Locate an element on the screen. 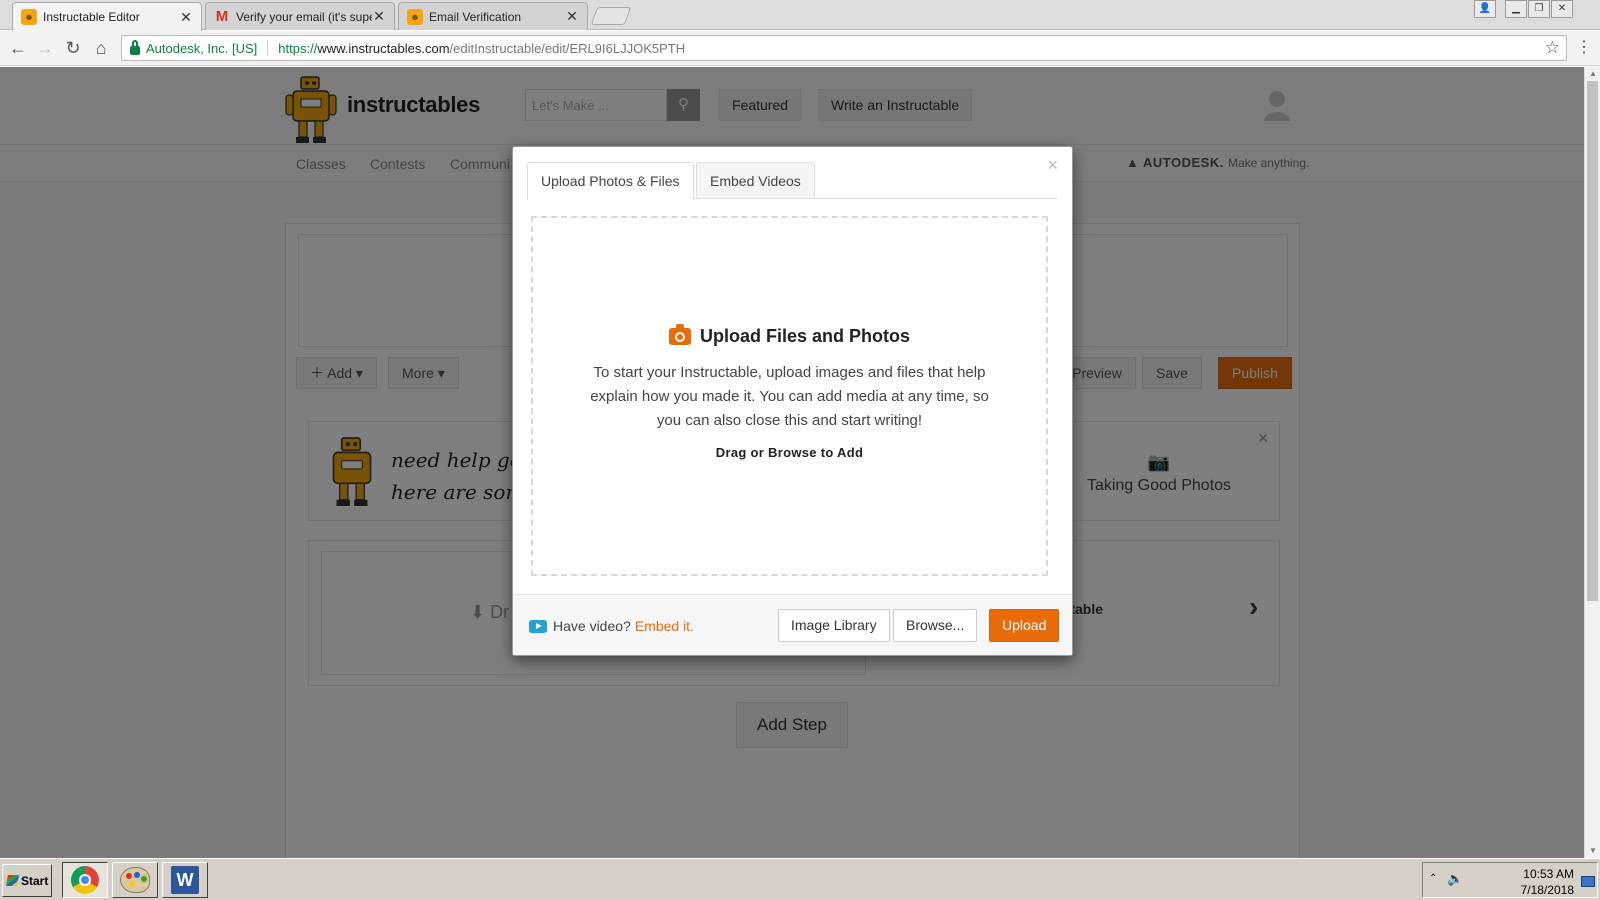 The height and width of the screenshot is (900, 1600). taskbar-word: W is located at coordinates (185, 880).